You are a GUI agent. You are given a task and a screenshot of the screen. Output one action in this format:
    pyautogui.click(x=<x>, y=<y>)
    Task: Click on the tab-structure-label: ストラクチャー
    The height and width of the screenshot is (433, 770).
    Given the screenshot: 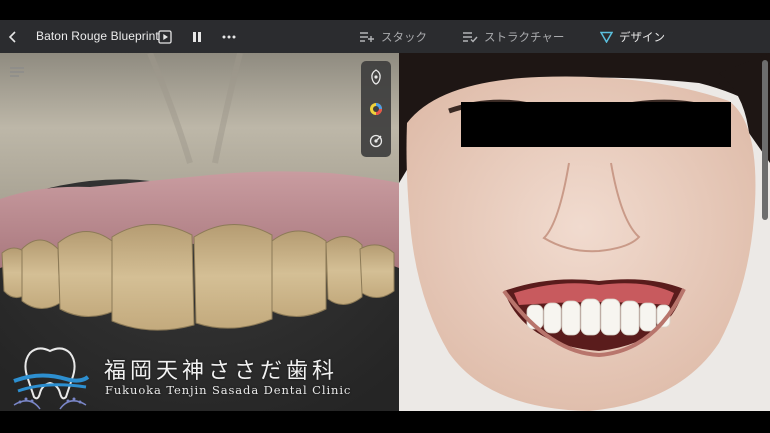 What is the action you would take?
    pyautogui.click(x=524, y=37)
    